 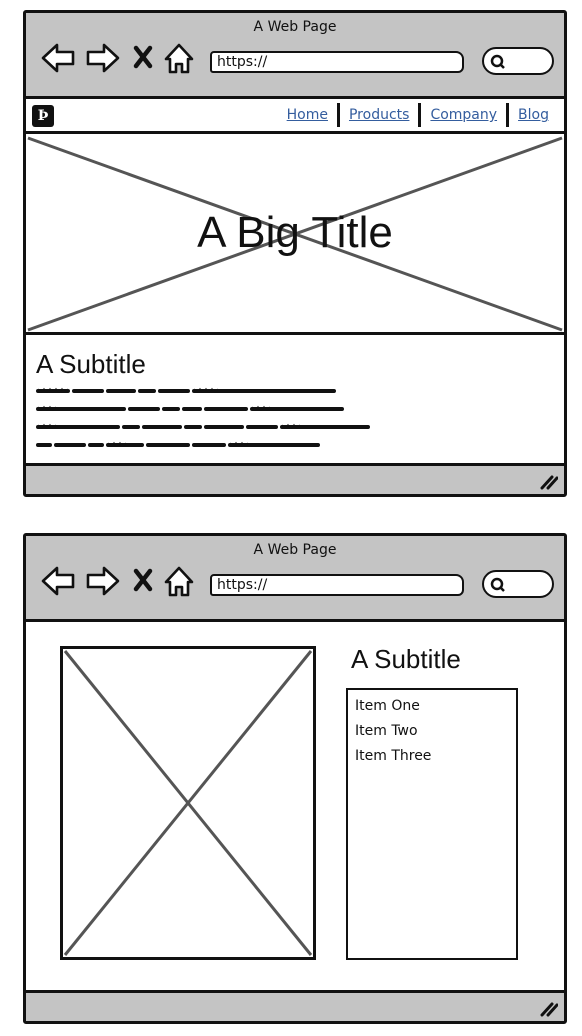 What do you see at coordinates (307, 115) in the screenshot?
I see `nav-link-home: Home` at bounding box center [307, 115].